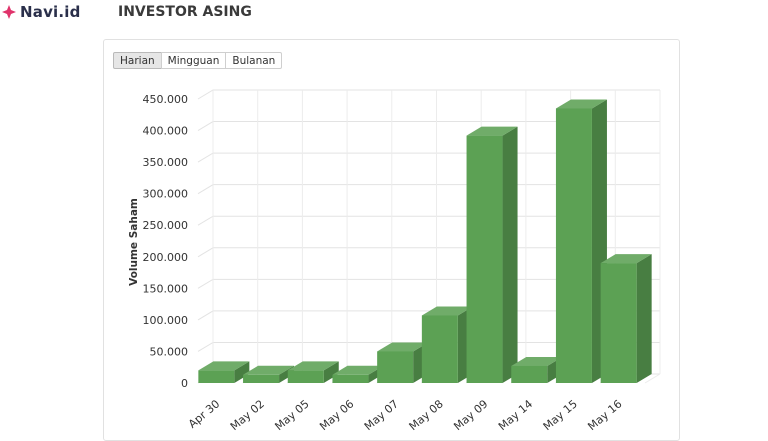 This screenshot has width=768, height=441. What do you see at coordinates (134, 242) in the screenshot?
I see `y-axis-label: Volume Saham` at bounding box center [134, 242].